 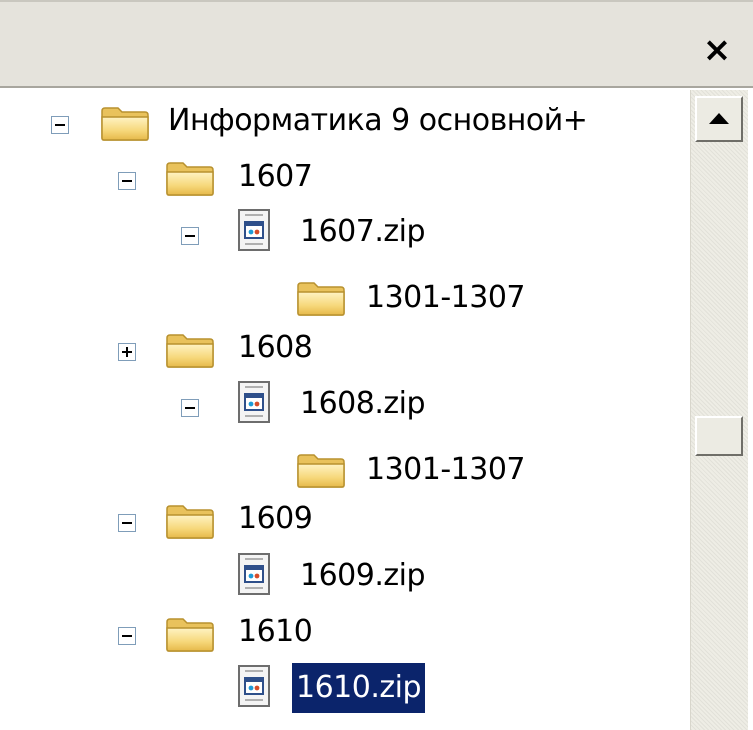 I want to click on tree-node-1607-zip: 1607.zip, so click(x=362, y=232).